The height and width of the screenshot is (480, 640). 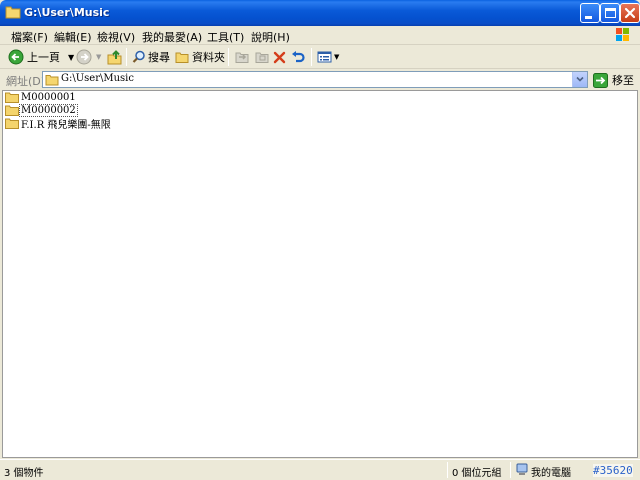 I want to click on address-bar: 網址(D) G:\User\Music 移至, so click(x=320, y=80).